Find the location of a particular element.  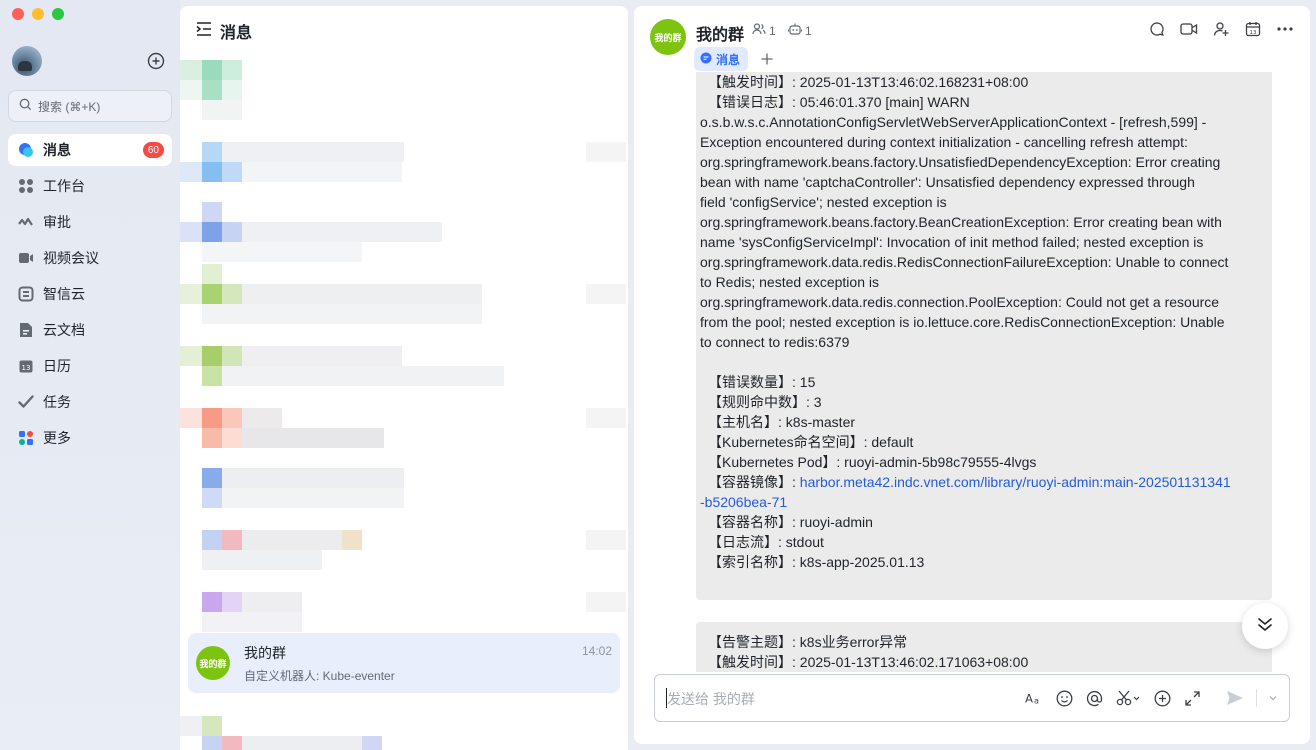

close-window-button is located at coordinates (18, 14).